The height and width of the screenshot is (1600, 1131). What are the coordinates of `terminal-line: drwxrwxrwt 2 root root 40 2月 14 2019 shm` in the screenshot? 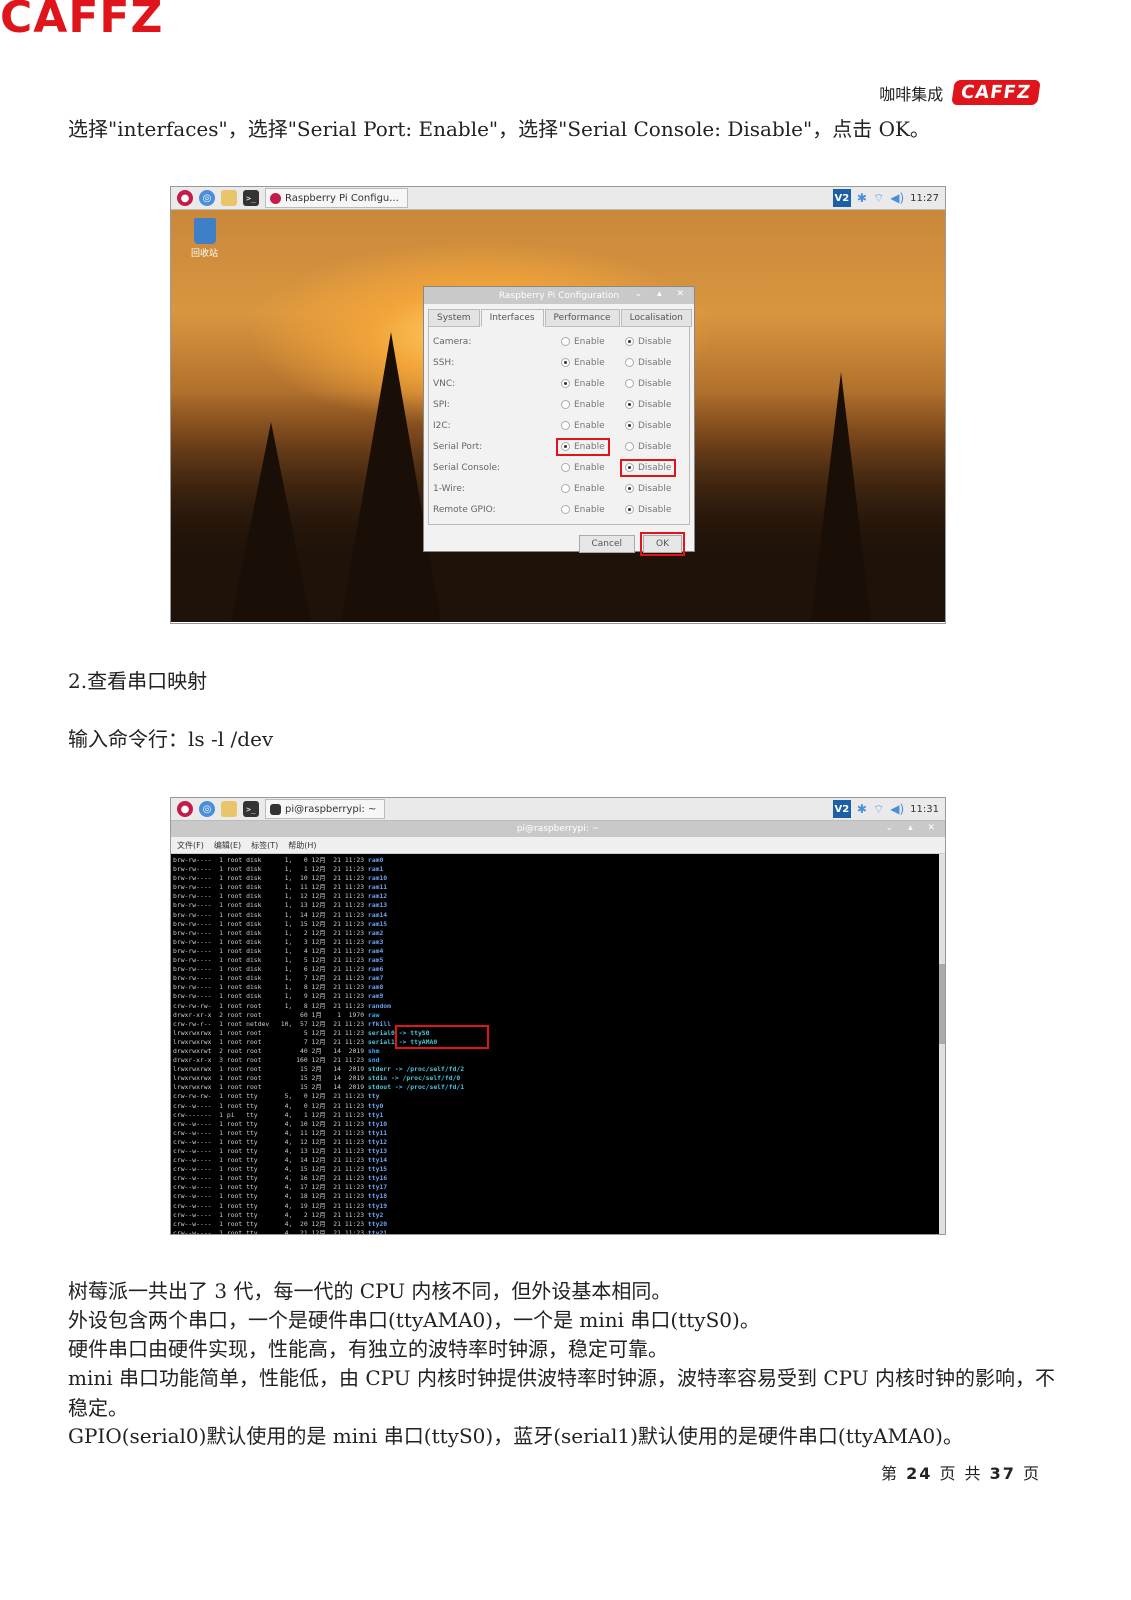 It's located at (559, 1051).